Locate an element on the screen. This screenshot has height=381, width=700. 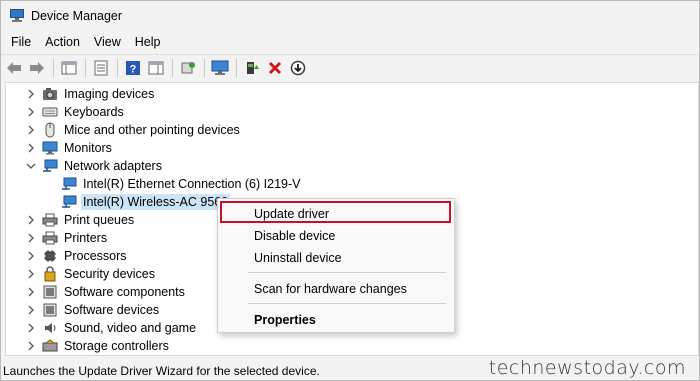
tree-item-ethernet-adapter: Intel(R) Ethernet Connection (6) I219-V is located at coordinates (181, 184).